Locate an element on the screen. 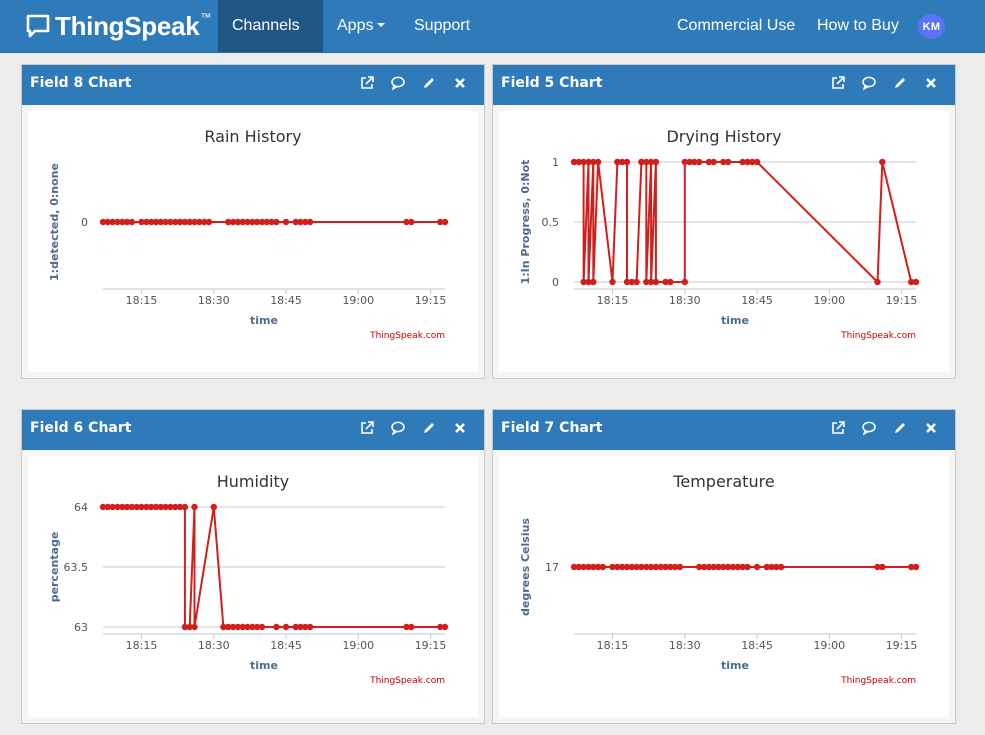 This screenshot has height=735, width=985. chart-title: Temperature is located at coordinates (723, 481).